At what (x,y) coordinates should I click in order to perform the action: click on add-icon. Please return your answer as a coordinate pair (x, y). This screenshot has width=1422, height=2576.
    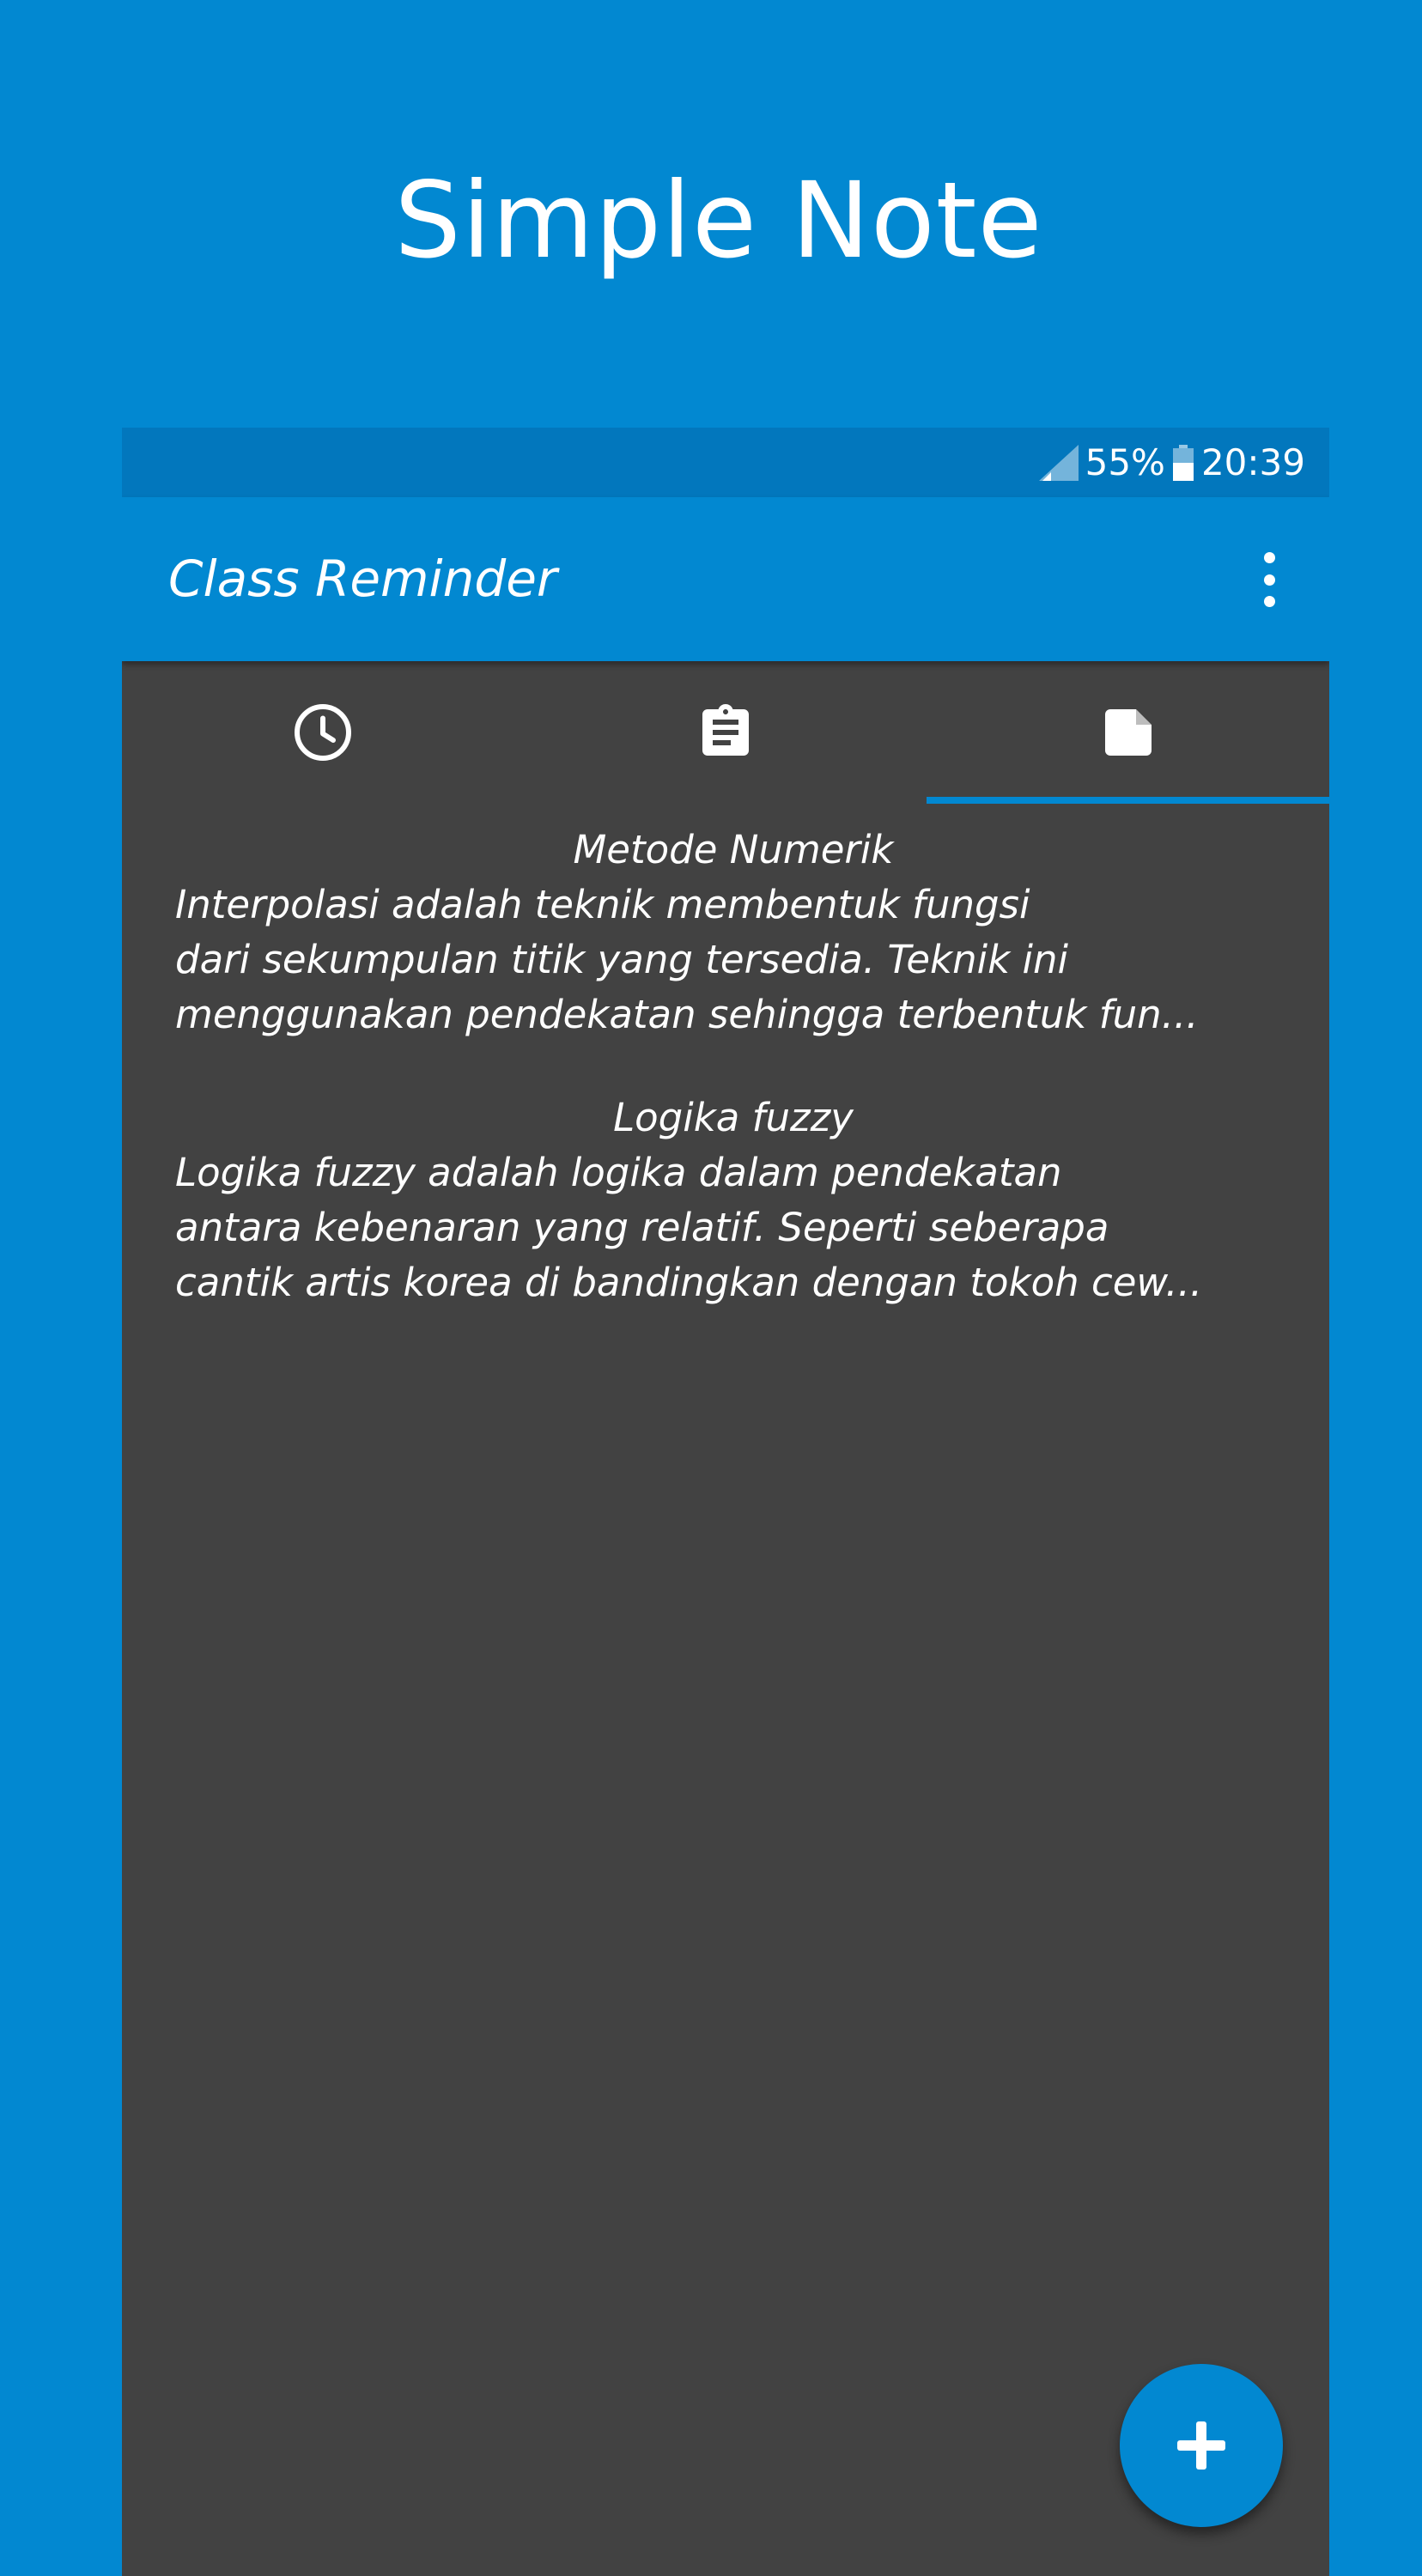
    Looking at the image, I should click on (1201, 2445).